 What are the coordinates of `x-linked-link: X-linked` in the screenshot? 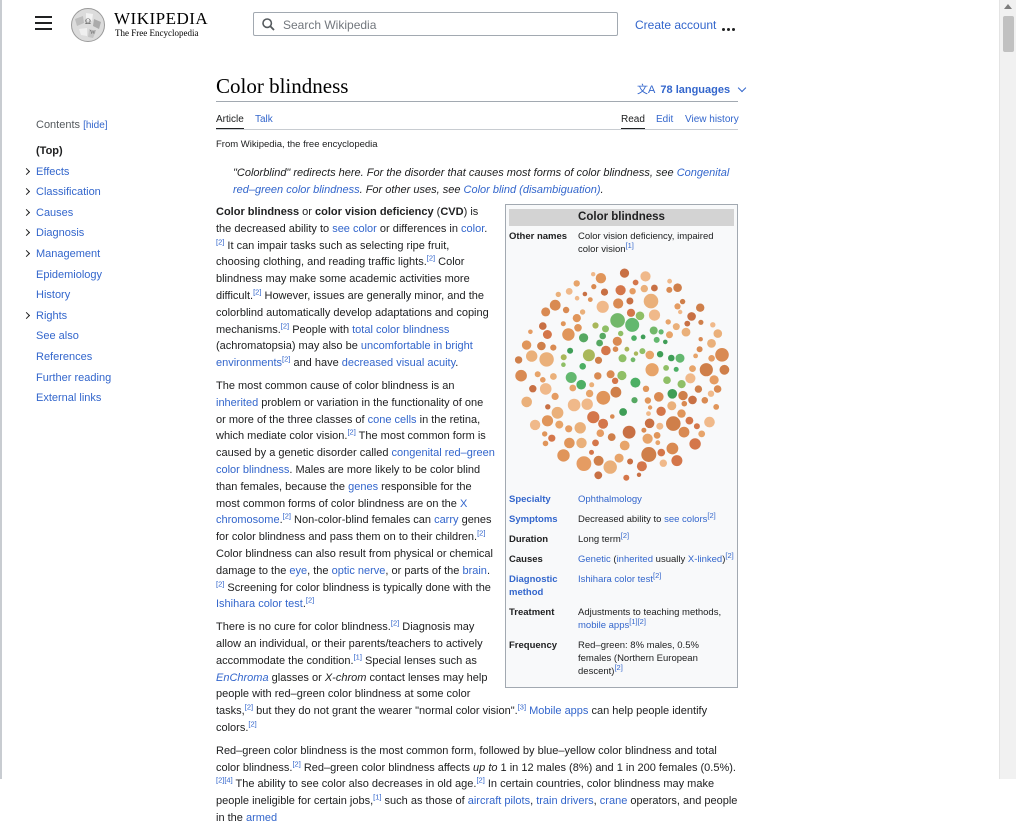 It's located at (705, 559).